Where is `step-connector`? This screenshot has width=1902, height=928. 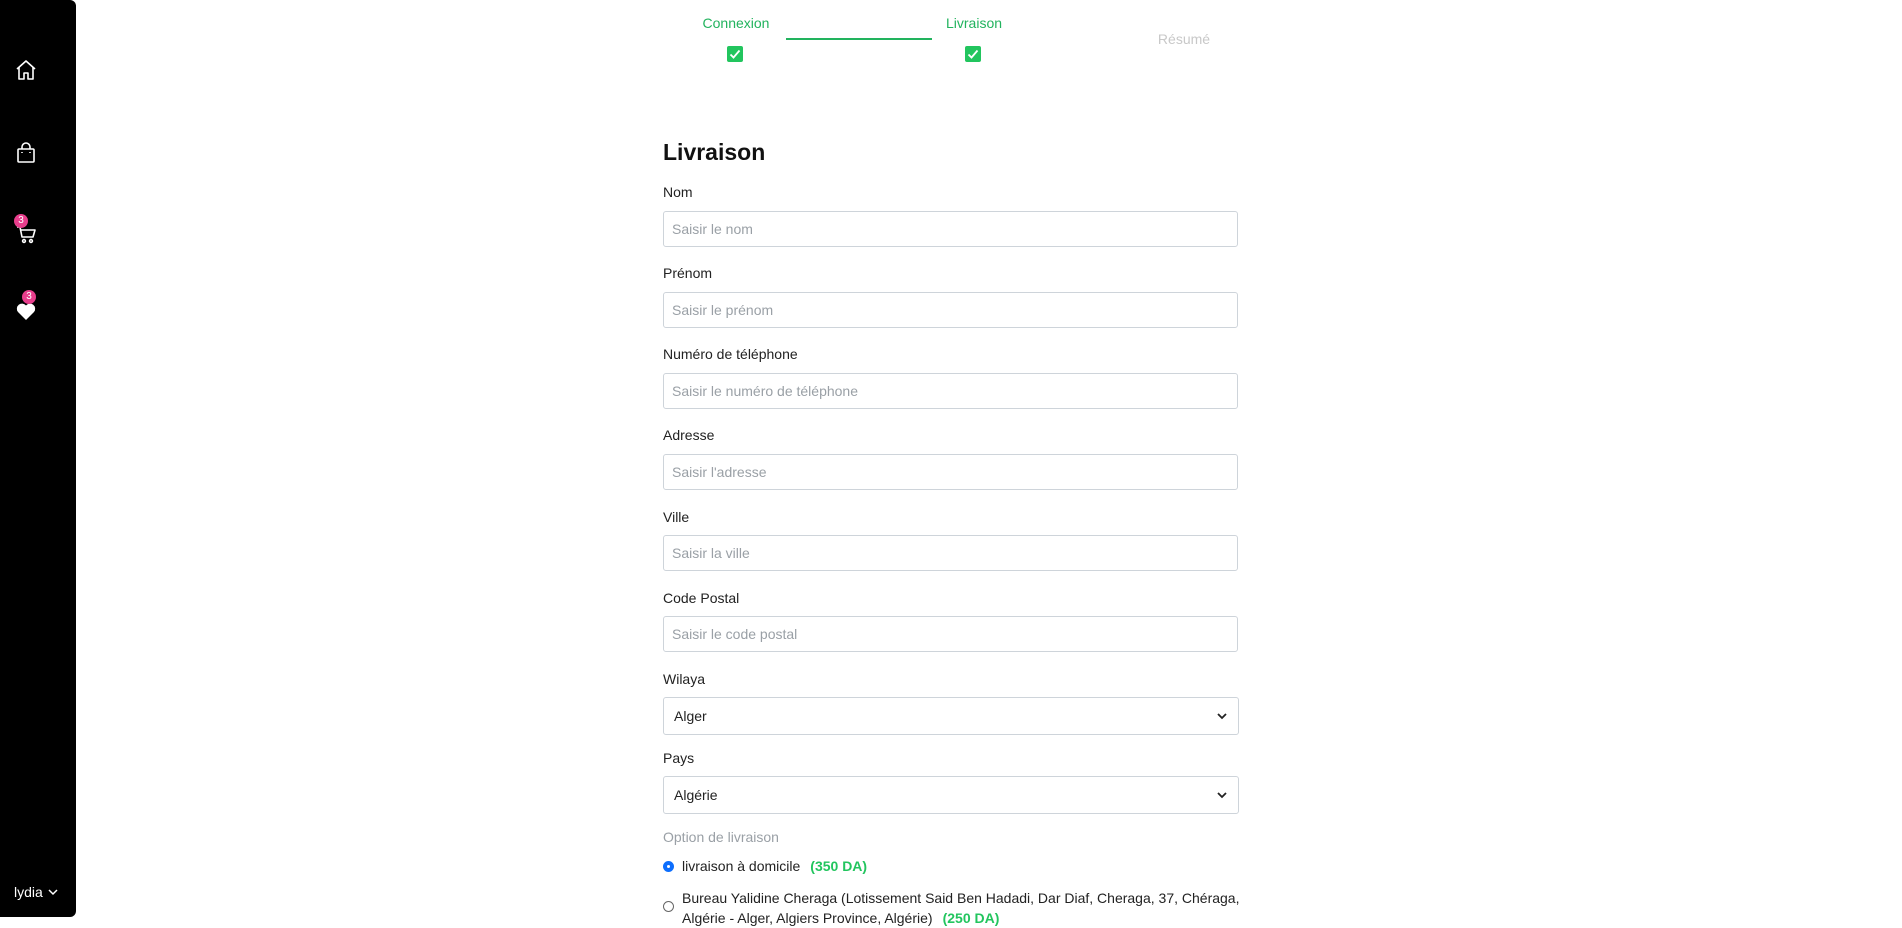 step-connector is located at coordinates (859, 39).